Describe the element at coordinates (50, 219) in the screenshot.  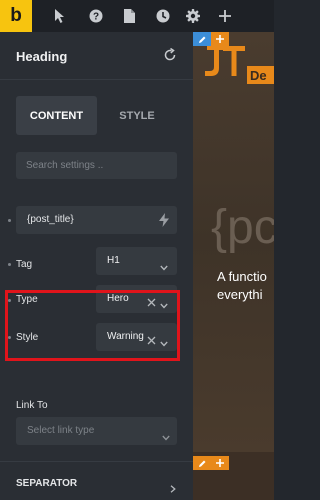
I see `heading-text-value: {post_title}` at that location.